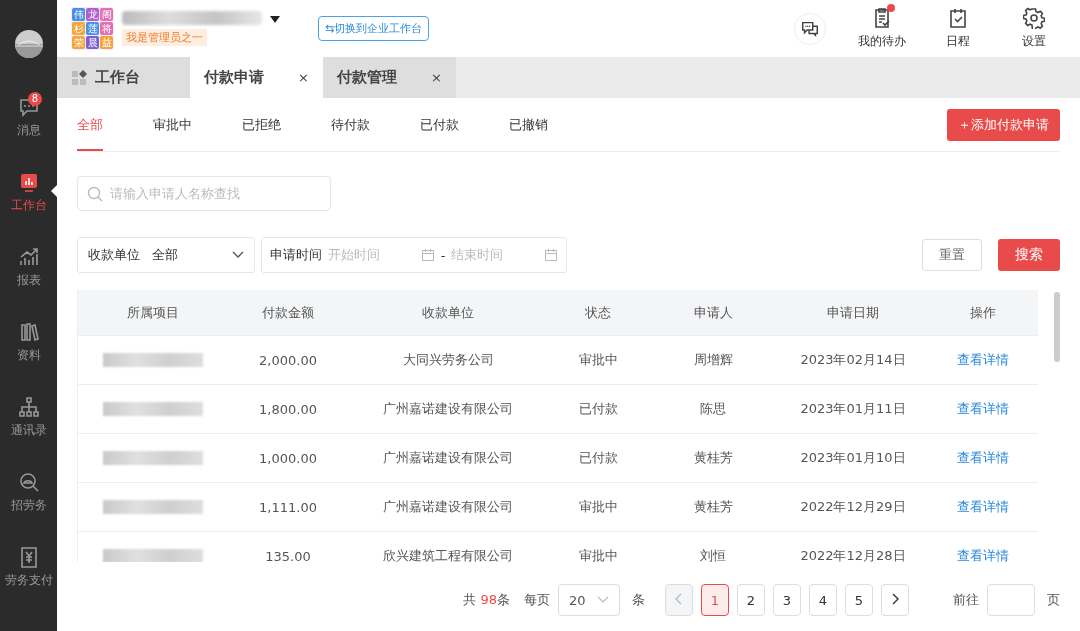 The width and height of the screenshot is (1080, 631). I want to click on header-action: 我的待办, so click(882, 28).